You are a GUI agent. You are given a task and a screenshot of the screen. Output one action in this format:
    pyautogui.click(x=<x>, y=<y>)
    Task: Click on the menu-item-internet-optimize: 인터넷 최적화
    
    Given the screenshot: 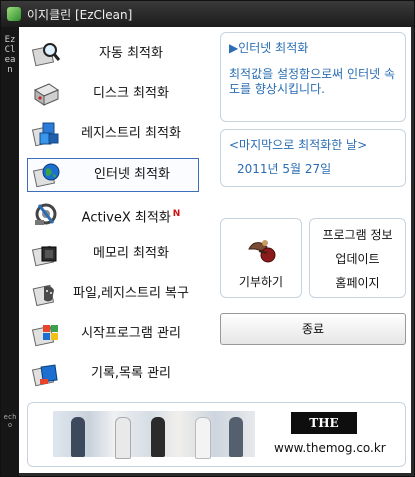 What is the action you would take?
    pyautogui.click(x=113, y=175)
    